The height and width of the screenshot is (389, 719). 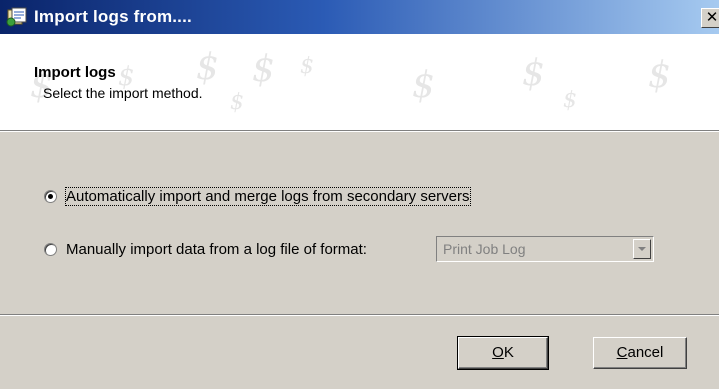 I want to click on radio-selected-dot, so click(x=50, y=196).